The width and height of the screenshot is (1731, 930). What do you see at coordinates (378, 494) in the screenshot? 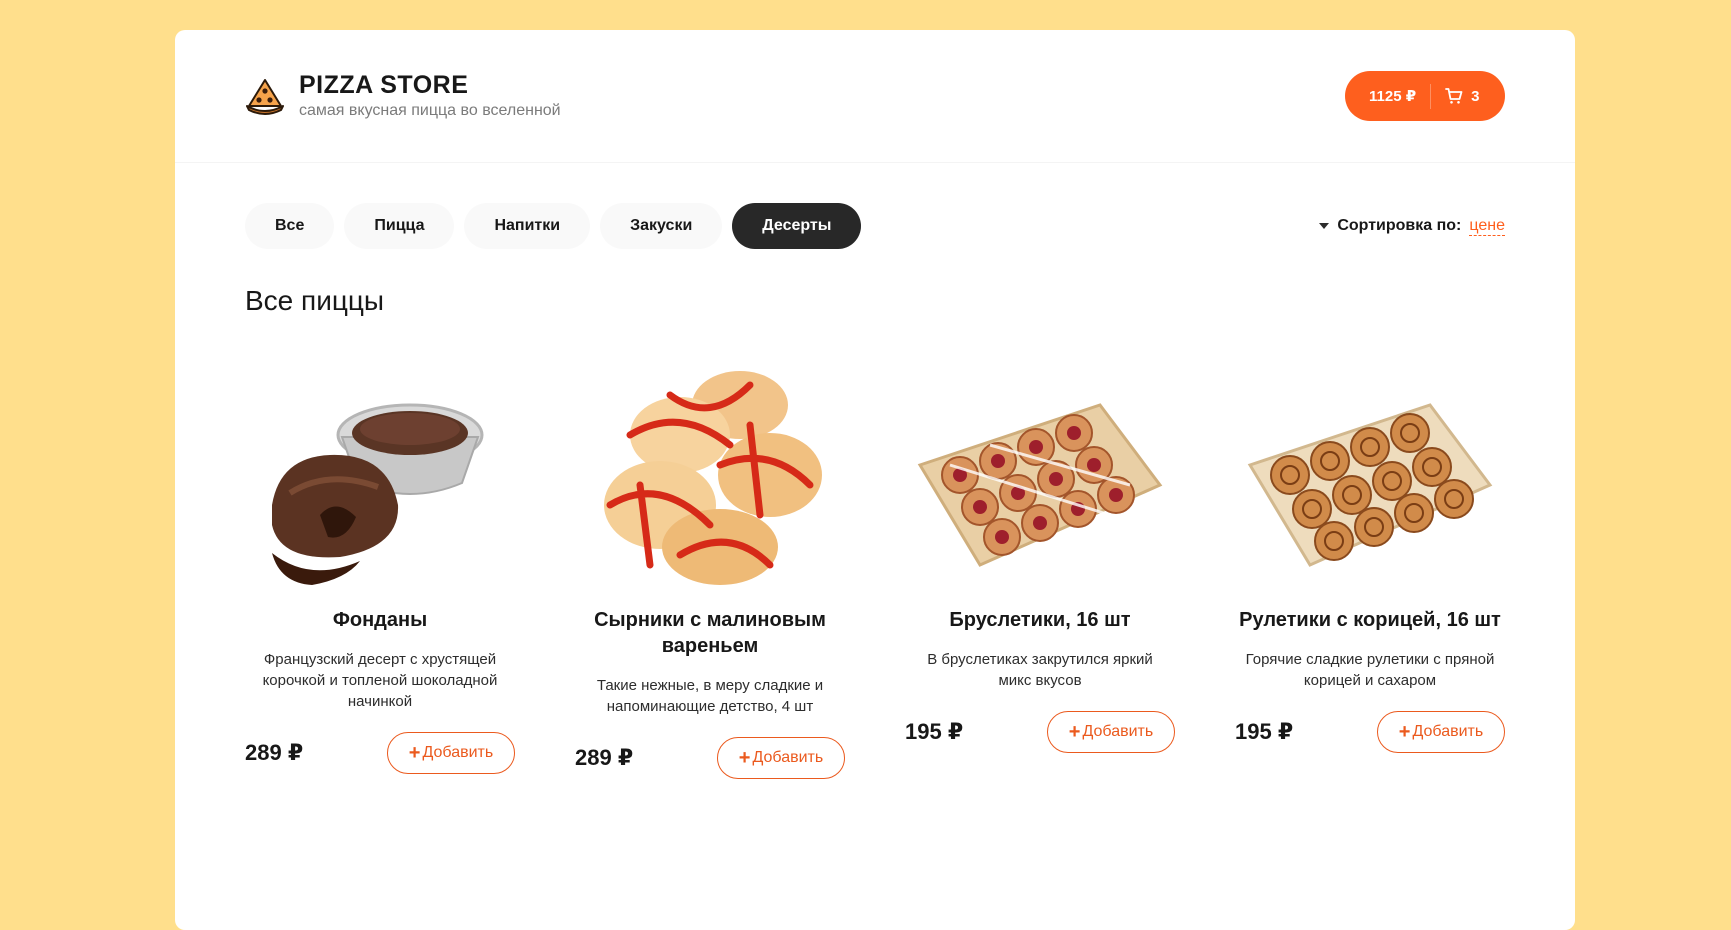
I see `product-image-fondant` at bounding box center [378, 494].